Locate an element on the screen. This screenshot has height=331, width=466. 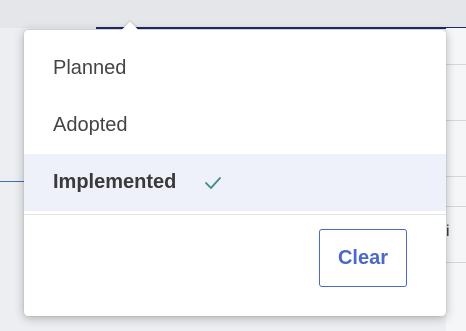
background-active-underline is located at coordinates (281, 28).